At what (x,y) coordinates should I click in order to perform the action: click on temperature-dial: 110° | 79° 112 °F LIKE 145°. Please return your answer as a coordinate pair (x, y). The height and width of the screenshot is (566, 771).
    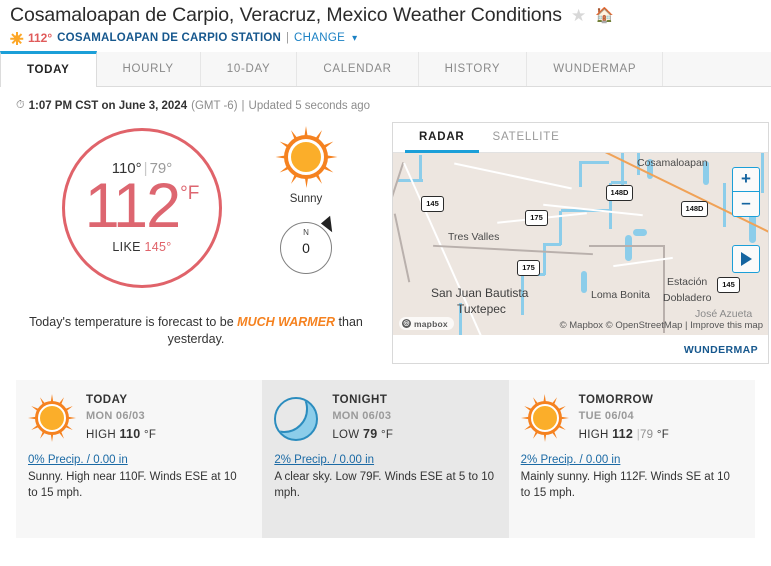
    Looking at the image, I should click on (142, 208).